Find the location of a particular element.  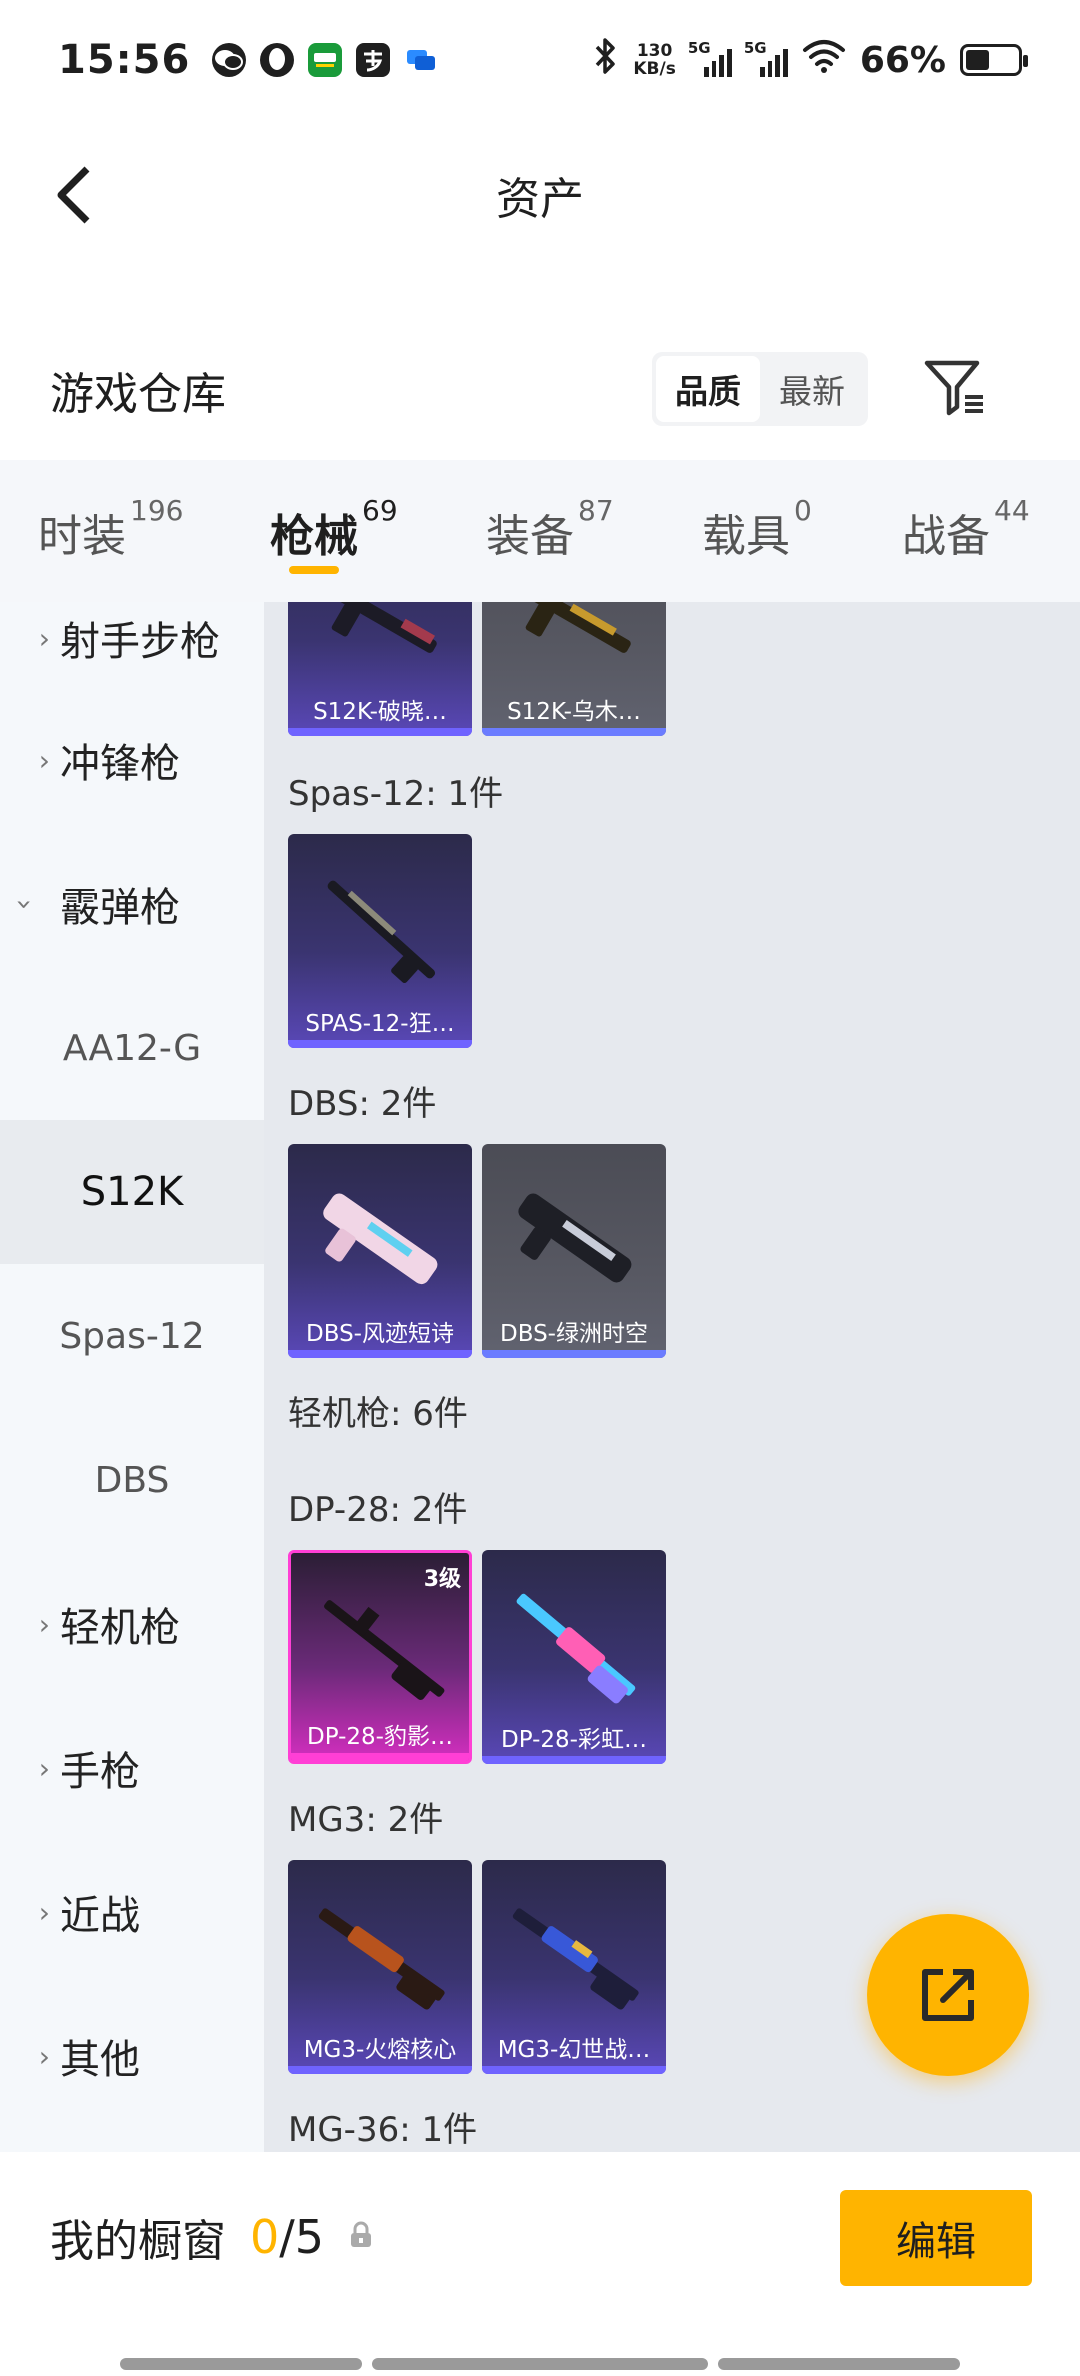

sidebar-subitem-dbs: DBS is located at coordinates (132, 1480).